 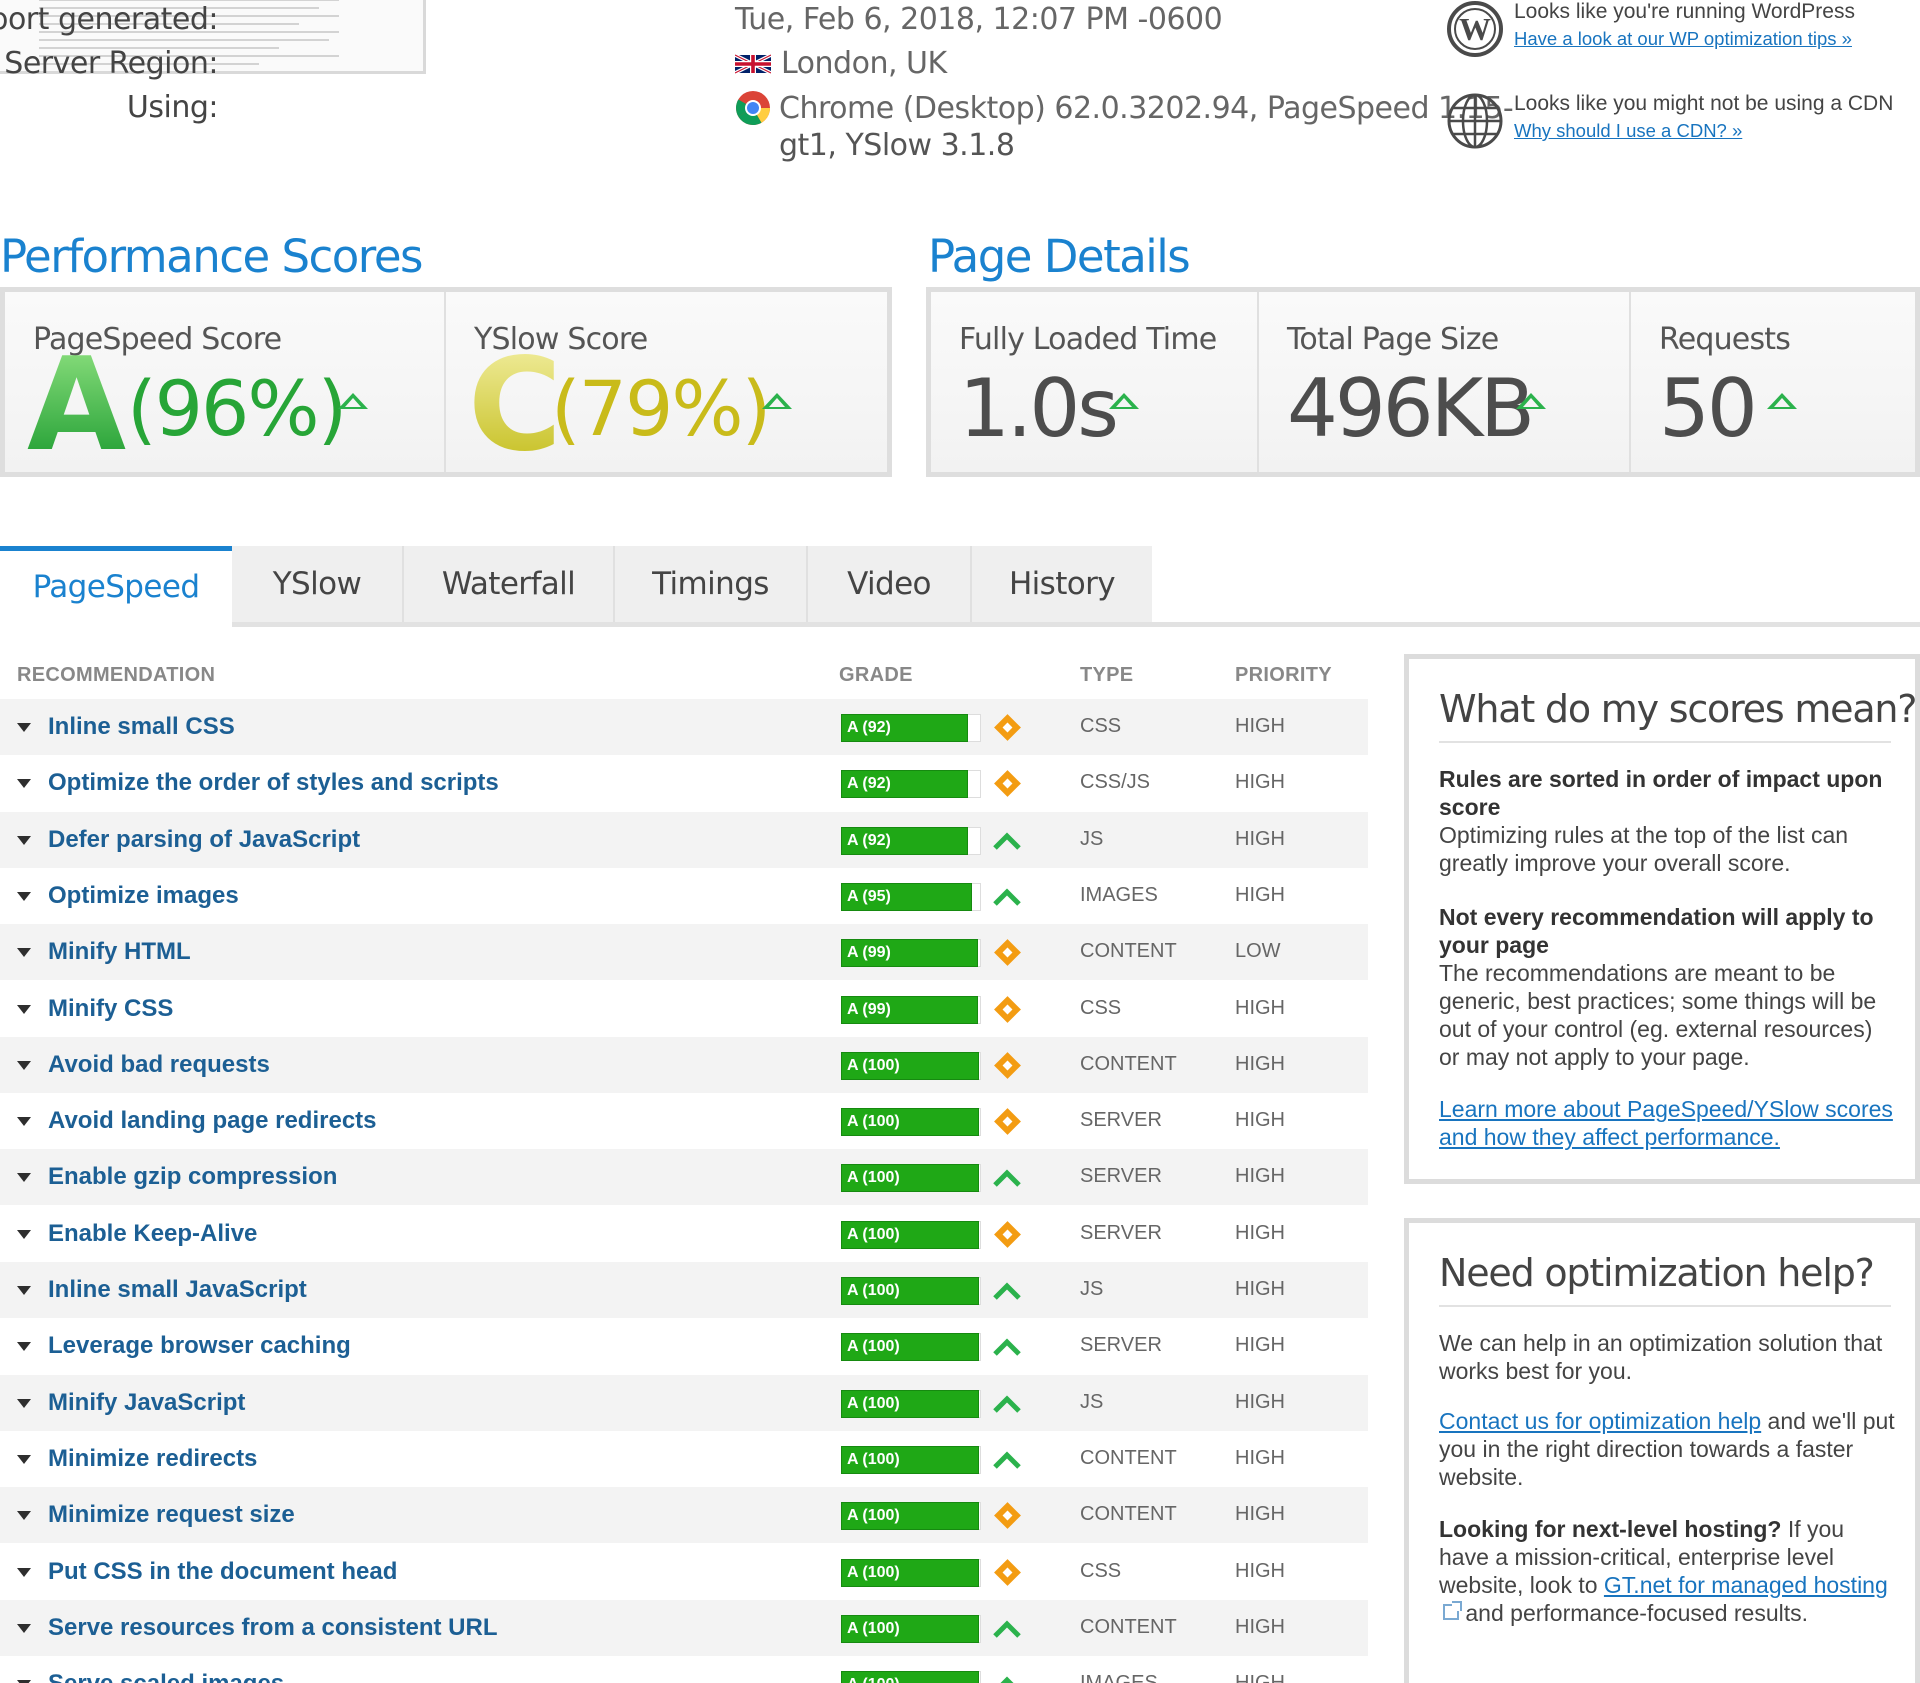 I want to click on recommendation-name: Optimize images, so click(x=143, y=896).